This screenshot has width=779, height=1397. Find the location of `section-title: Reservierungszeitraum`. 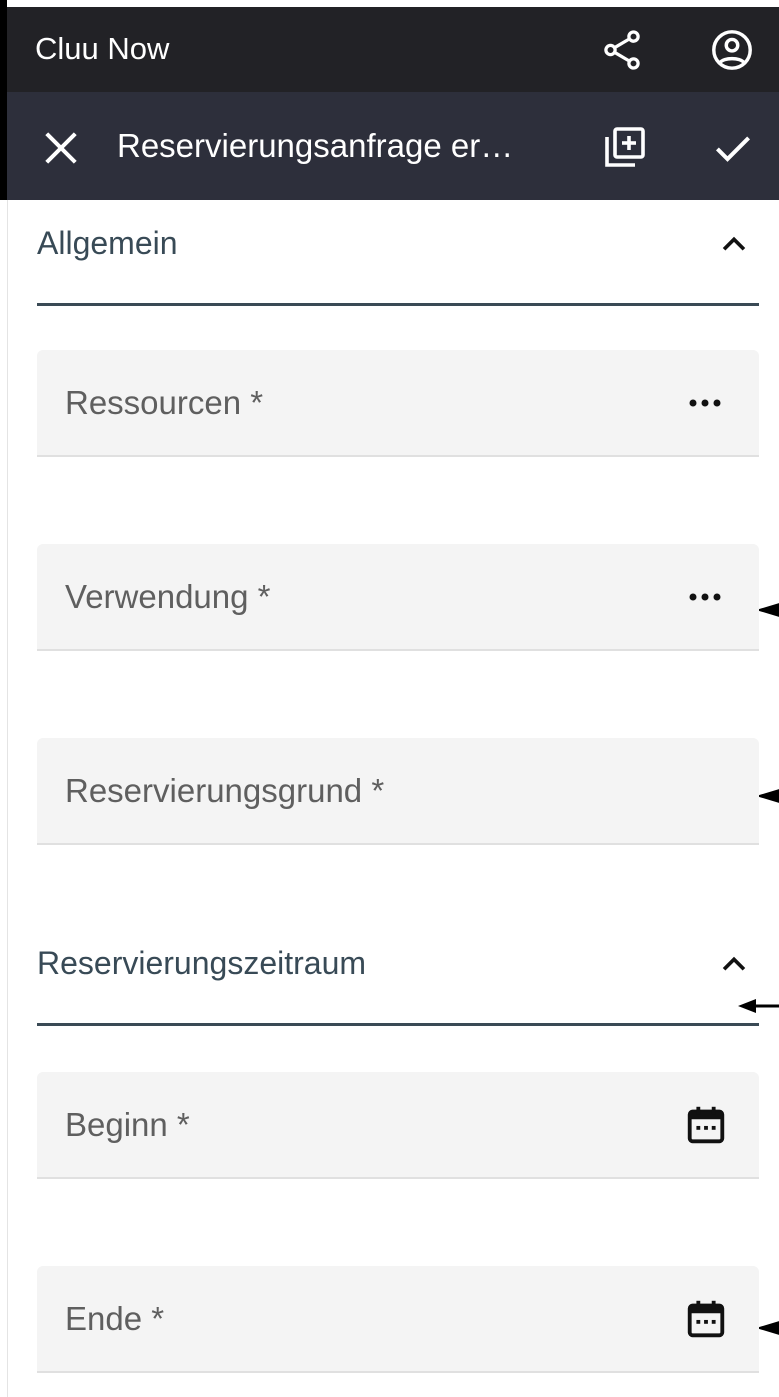

section-title: Reservierungszeitraum is located at coordinates (202, 963).